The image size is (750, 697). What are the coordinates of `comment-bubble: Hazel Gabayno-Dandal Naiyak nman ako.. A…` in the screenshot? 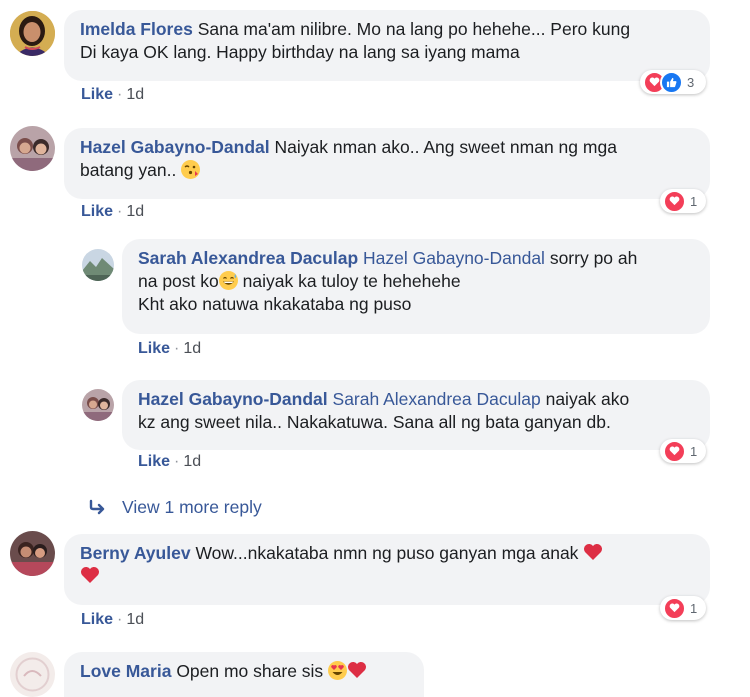 It's located at (387, 163).